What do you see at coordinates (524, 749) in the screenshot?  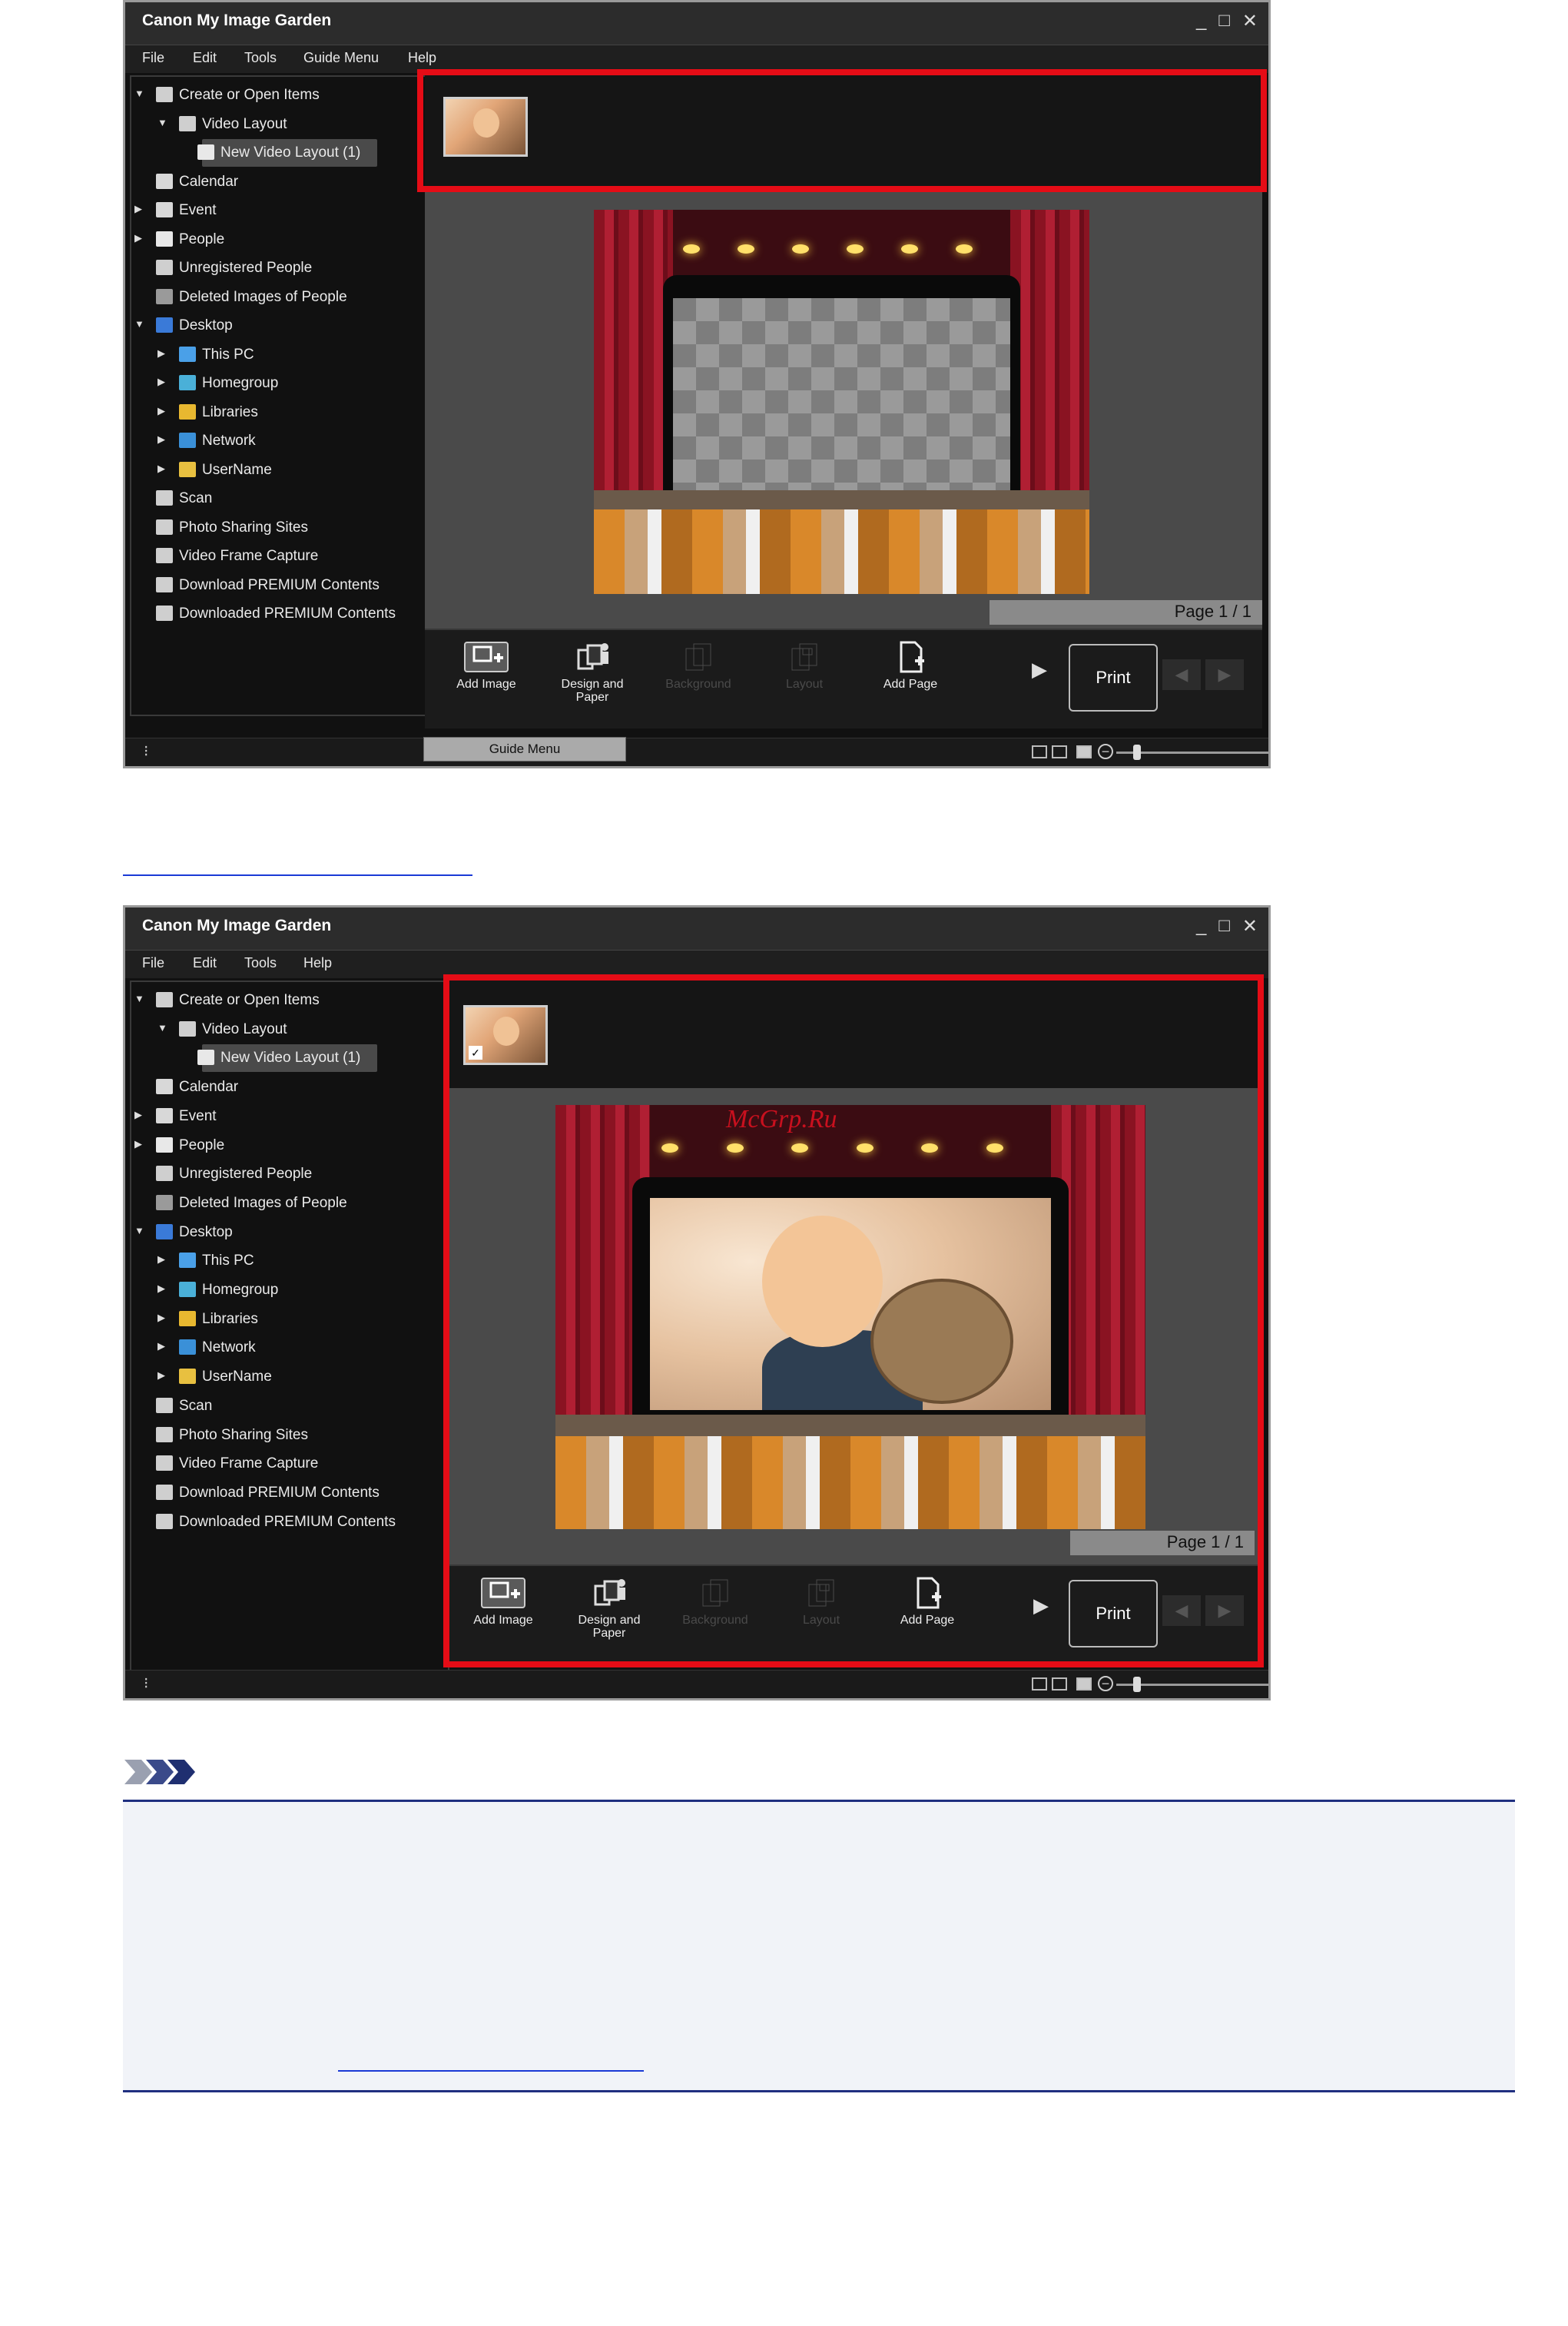 I see `guide-menu-button: Guide Menu` at bounding box center [524, 749].